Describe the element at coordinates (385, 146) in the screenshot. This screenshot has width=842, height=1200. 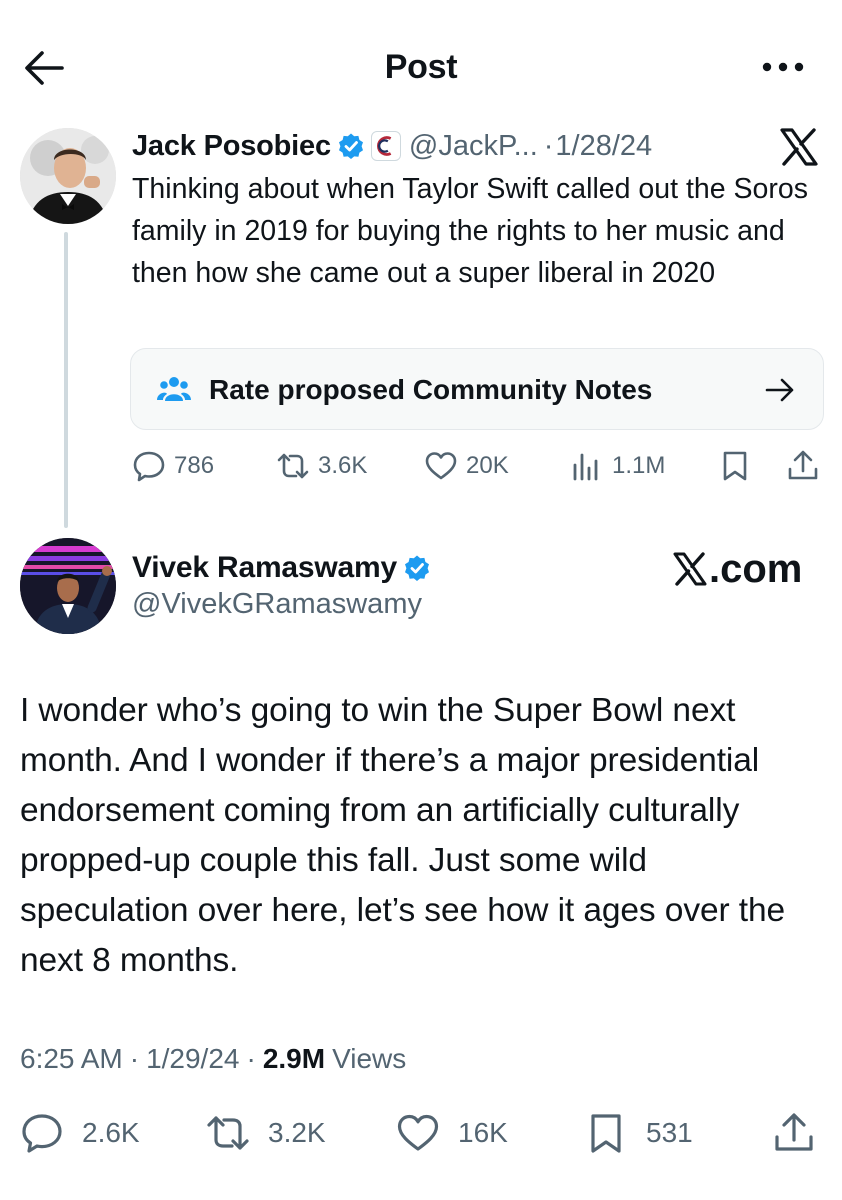
I see `affiliate-badge-icon` at that location.